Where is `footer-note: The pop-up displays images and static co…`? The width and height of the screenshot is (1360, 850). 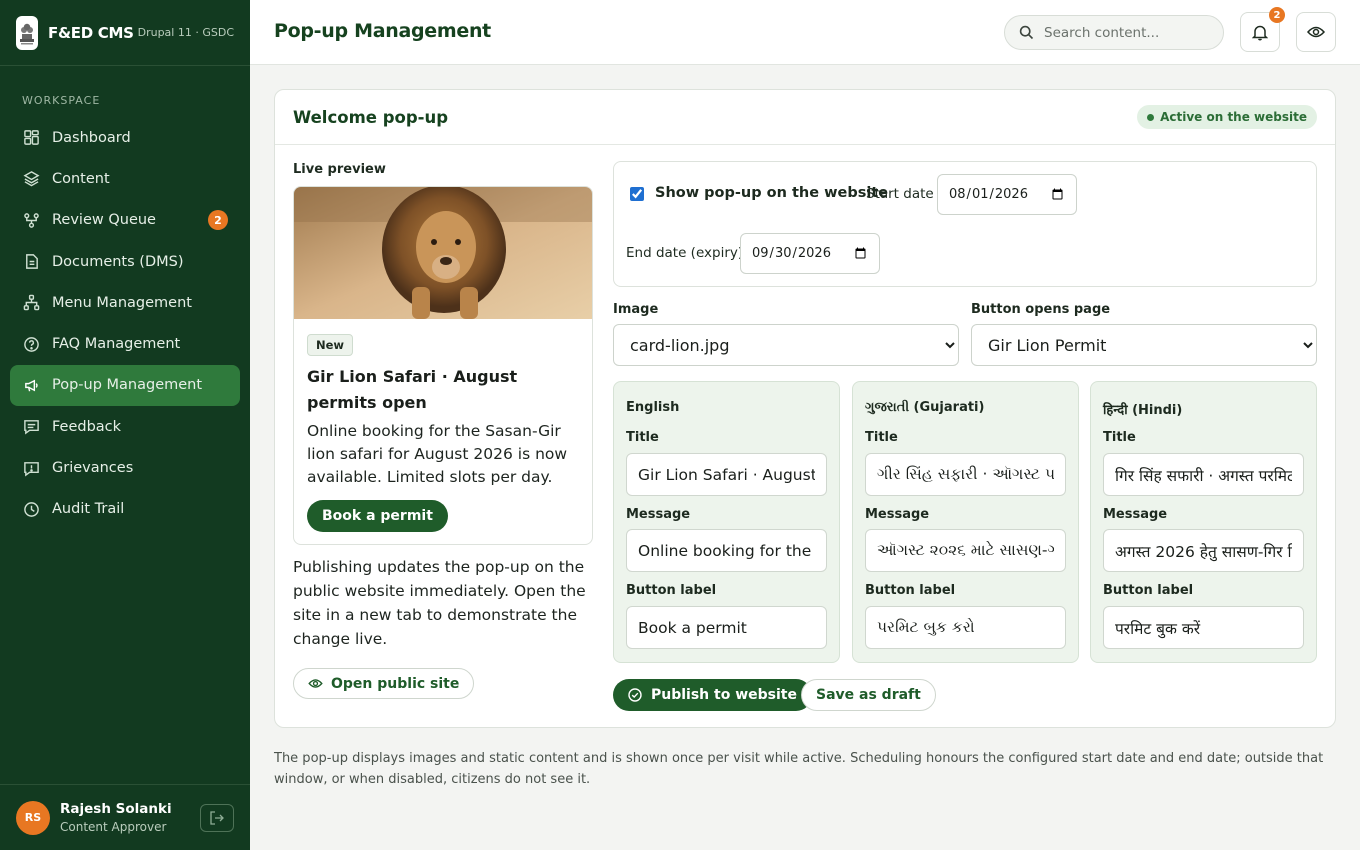 footer-note: The pop-up displays images and static co… is located at coordinates (799, 769).